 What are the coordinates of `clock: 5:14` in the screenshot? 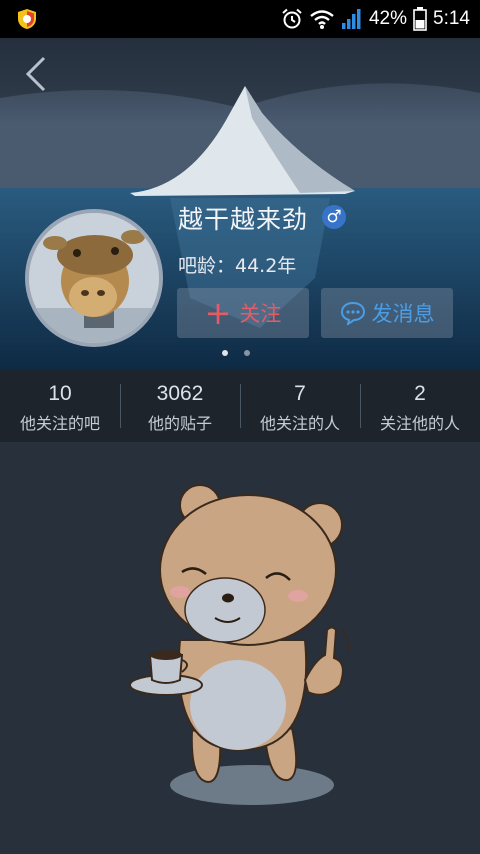 It's located at (451, 18).